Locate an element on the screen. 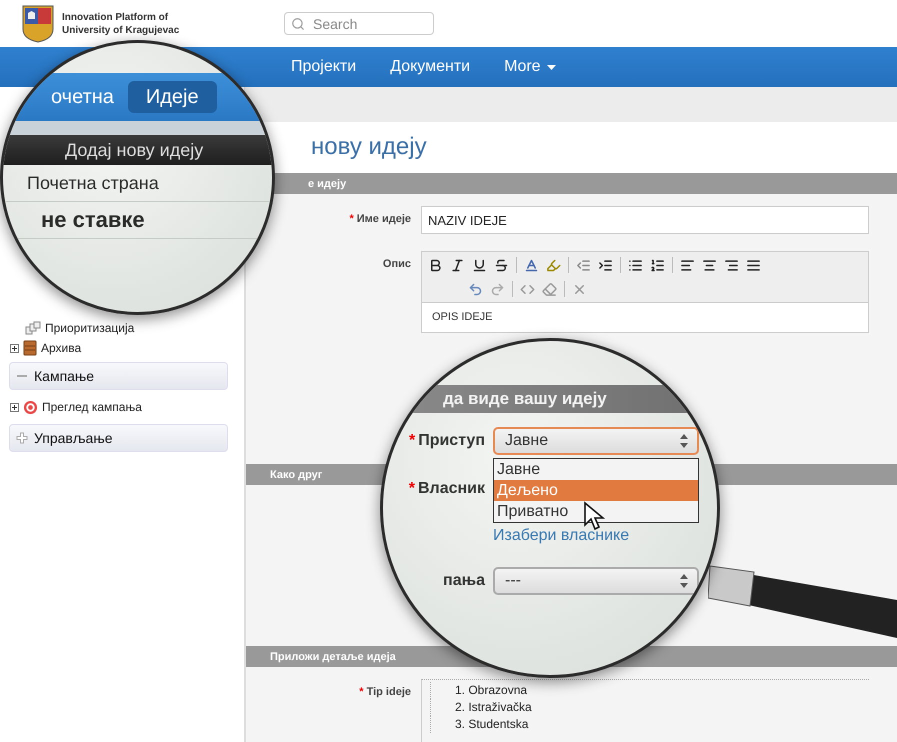 This screenshot has width=897, height=742. tree-item: Приоритизација is located at coordinates (89, 328).